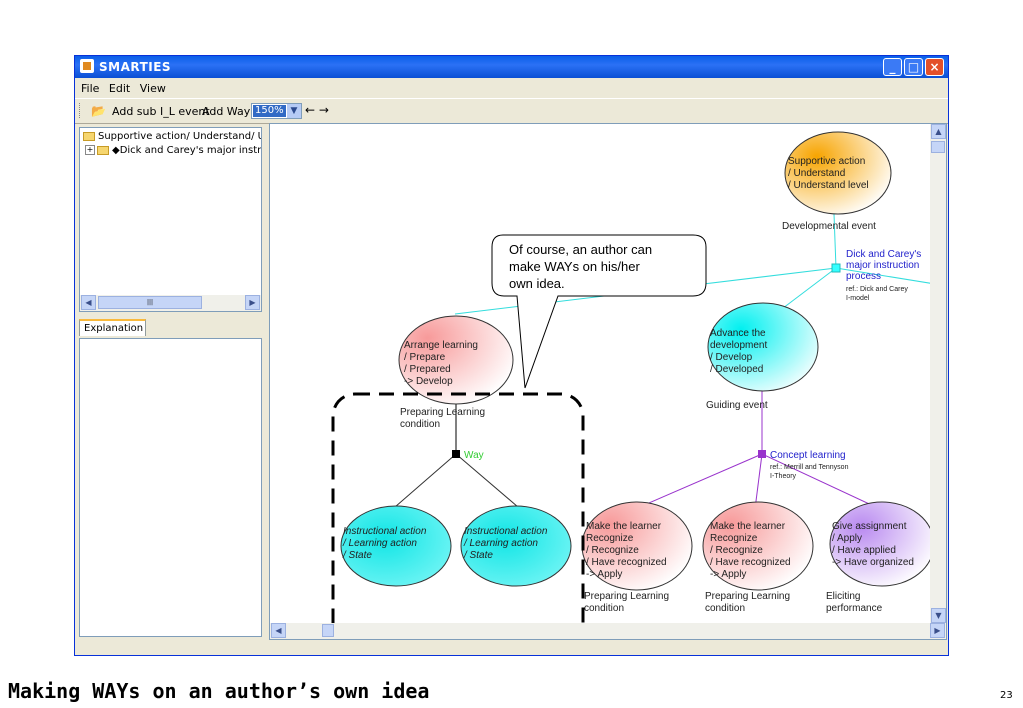 This screenshot has height=708, width=1023. I want to click on minimize-button: _, so click(892, 67).